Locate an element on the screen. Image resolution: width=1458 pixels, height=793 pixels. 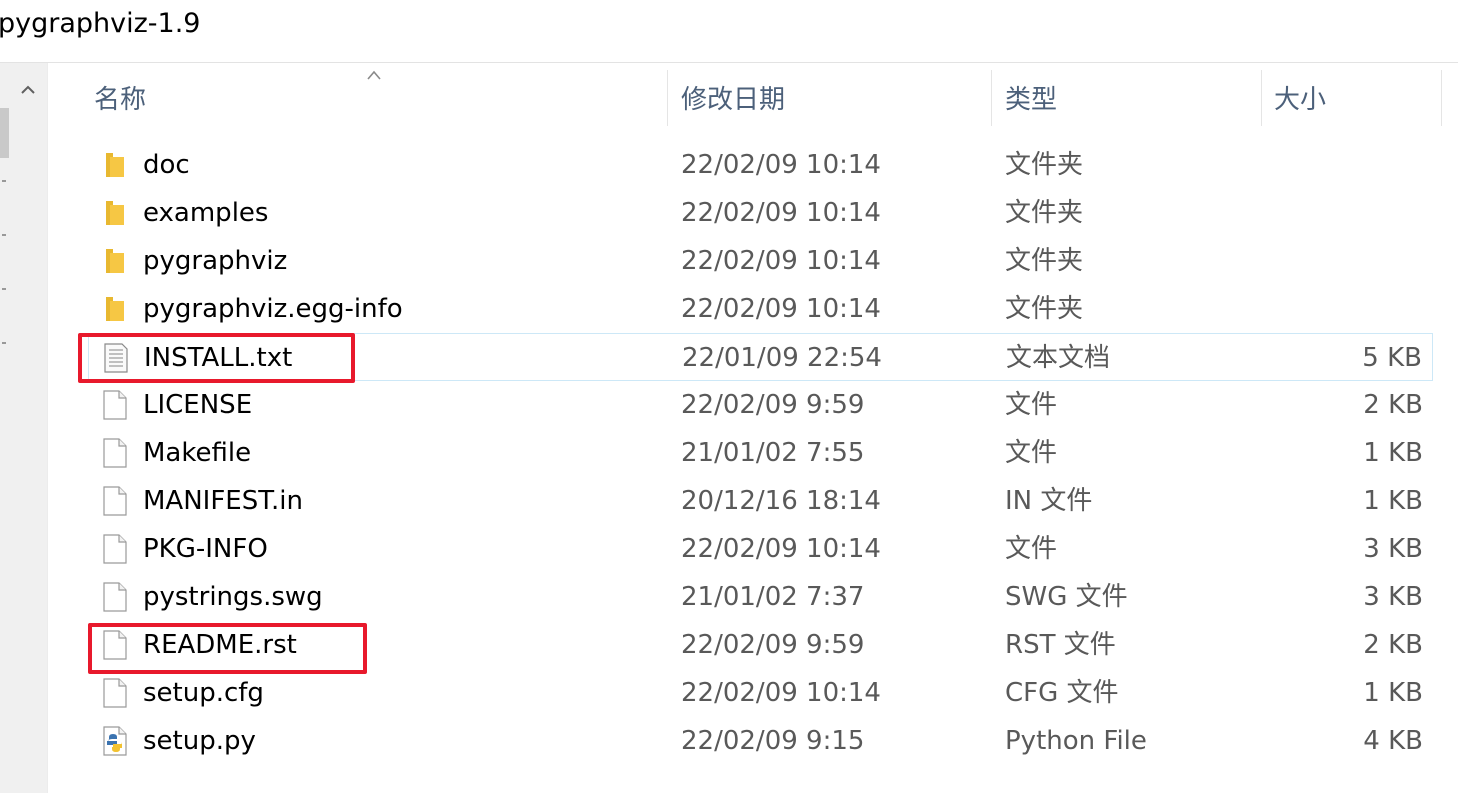
file-row: setup.py 22/02/09 9:15 Python File 4 KB is located at coordinates (760, 741).